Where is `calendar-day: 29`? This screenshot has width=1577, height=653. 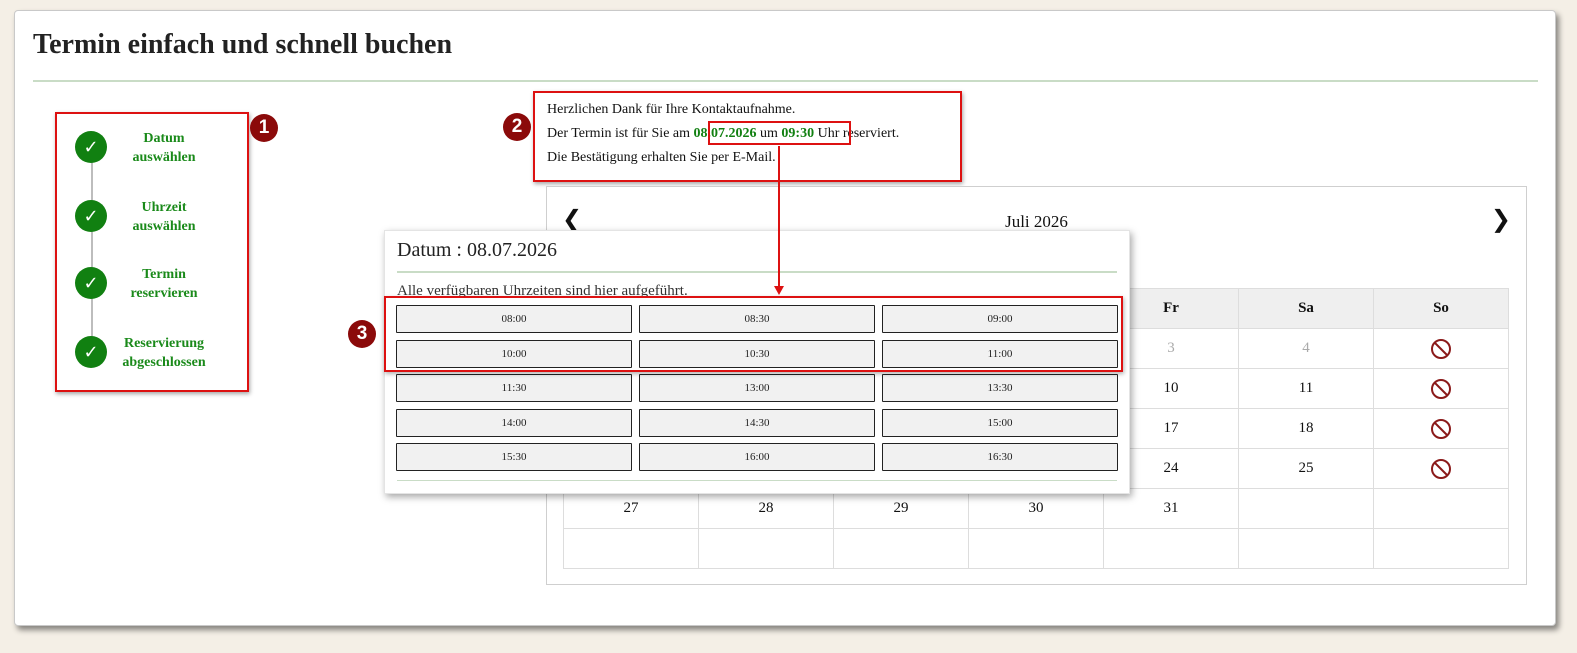 calendar-day: 29 is located at coordinates (901, 508).